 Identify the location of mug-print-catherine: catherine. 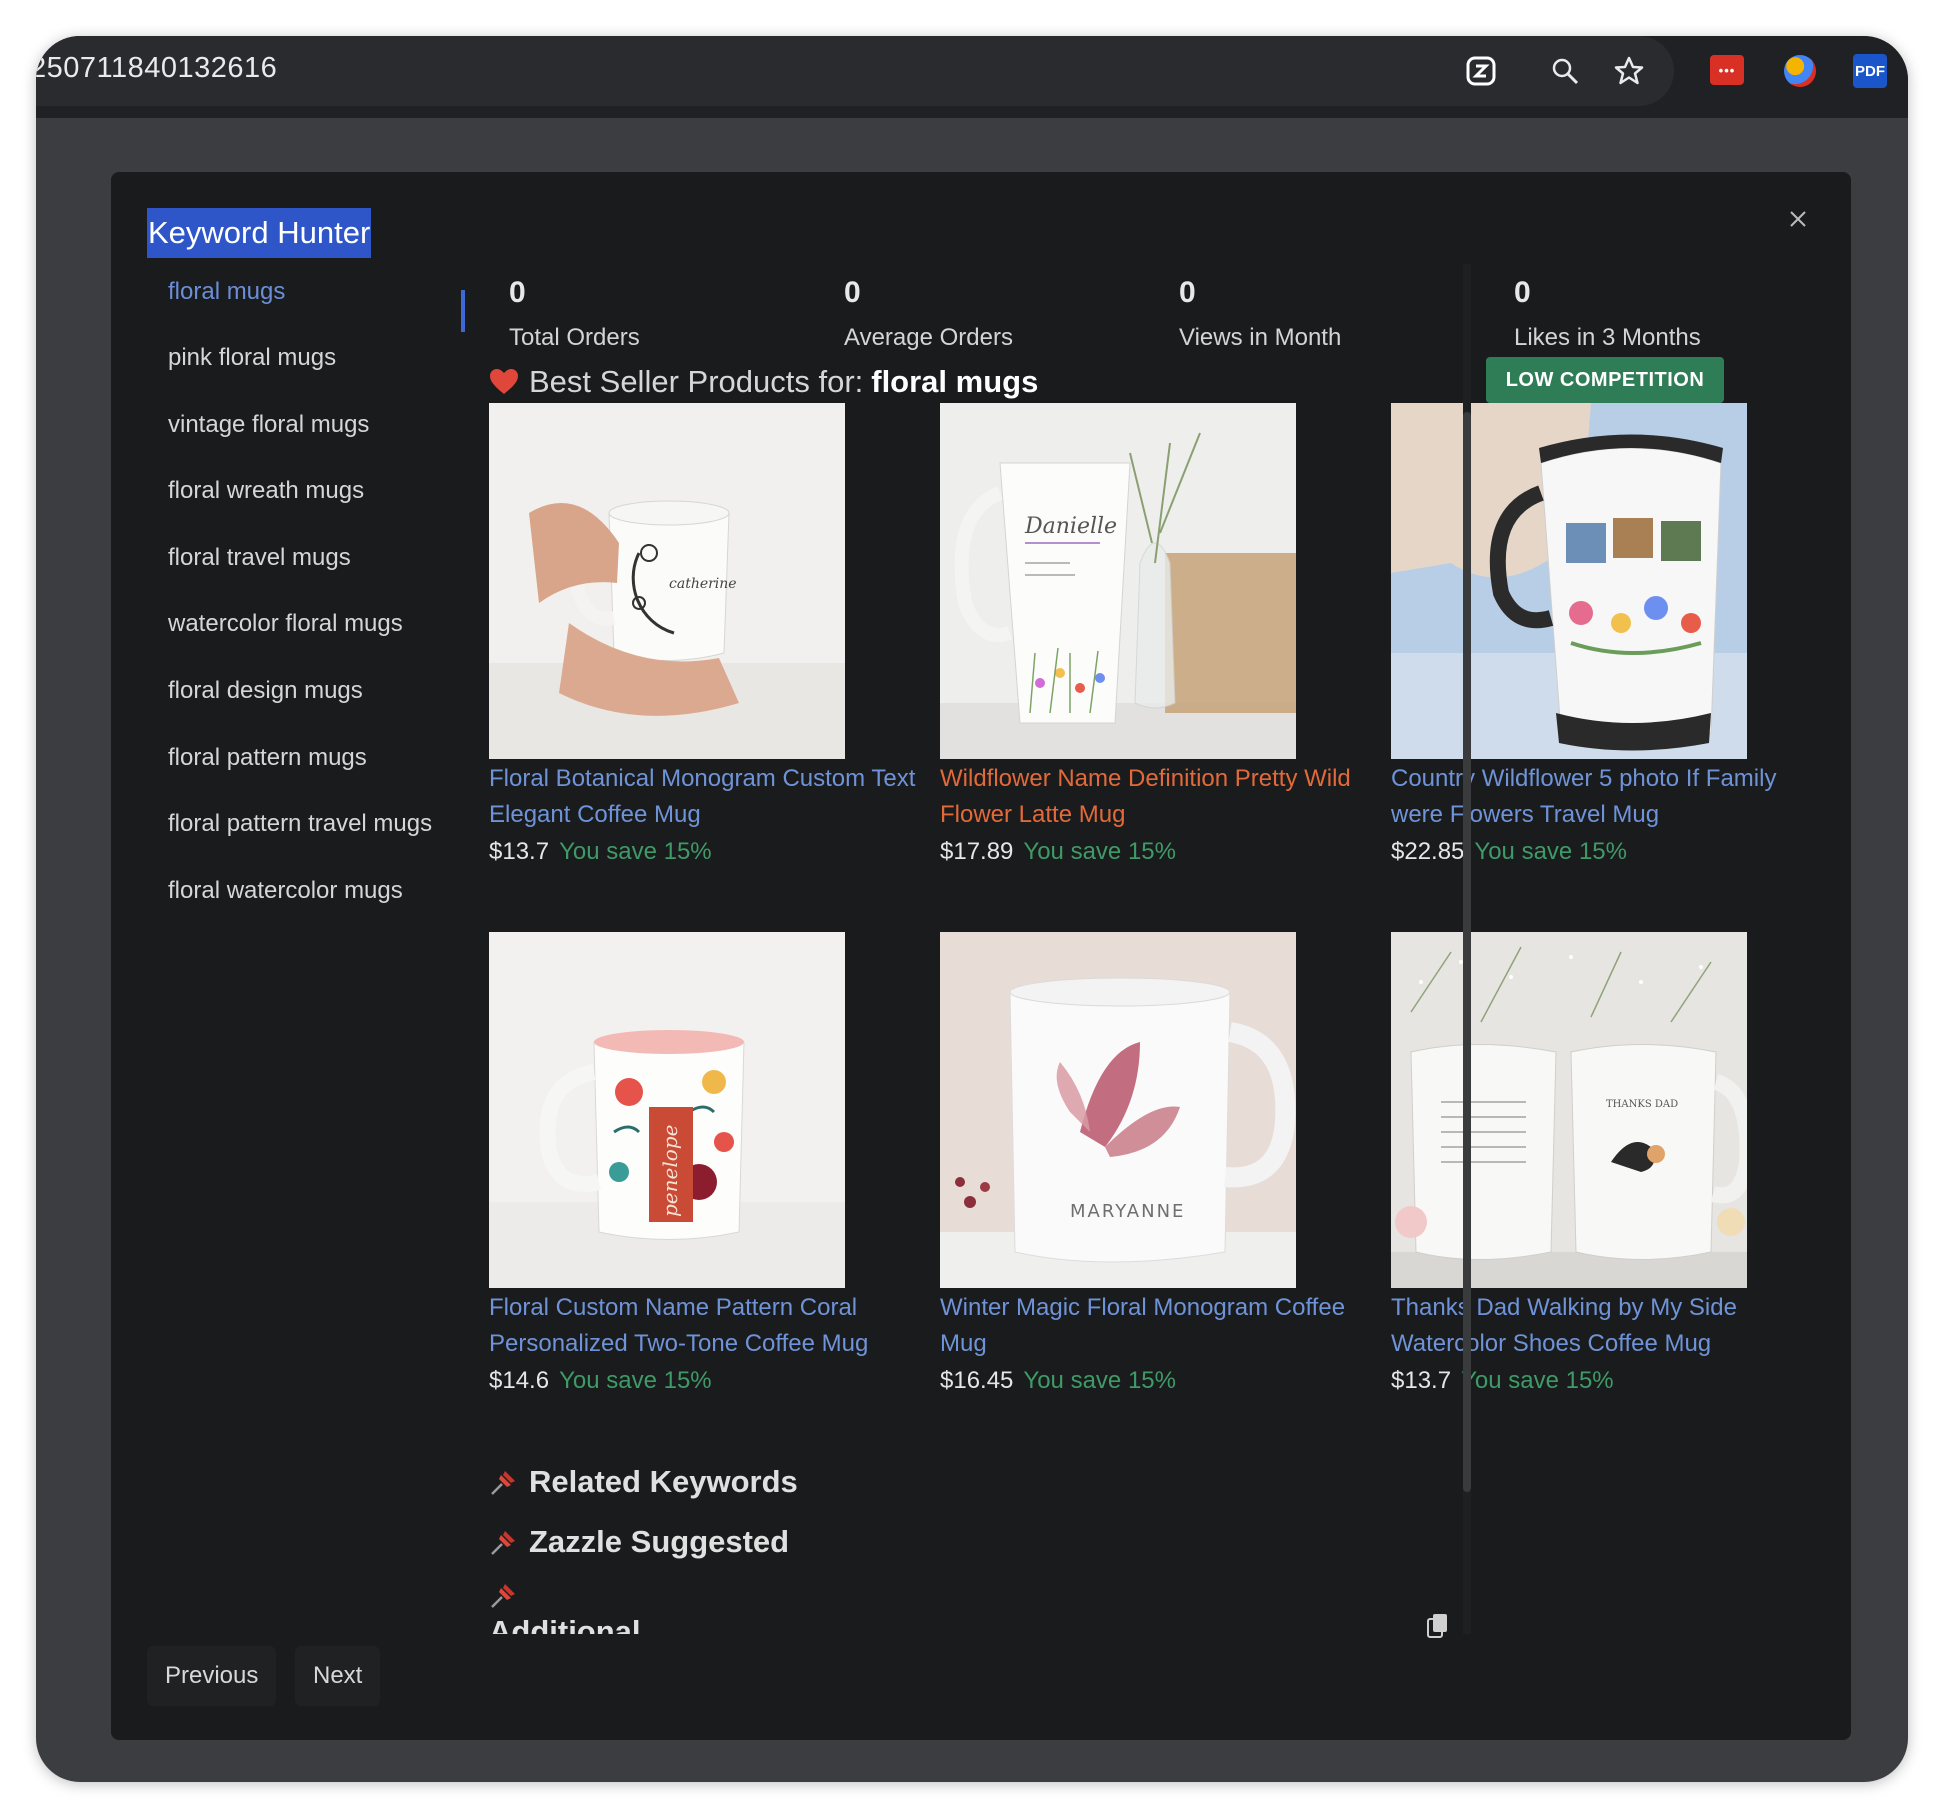
(703, 584).